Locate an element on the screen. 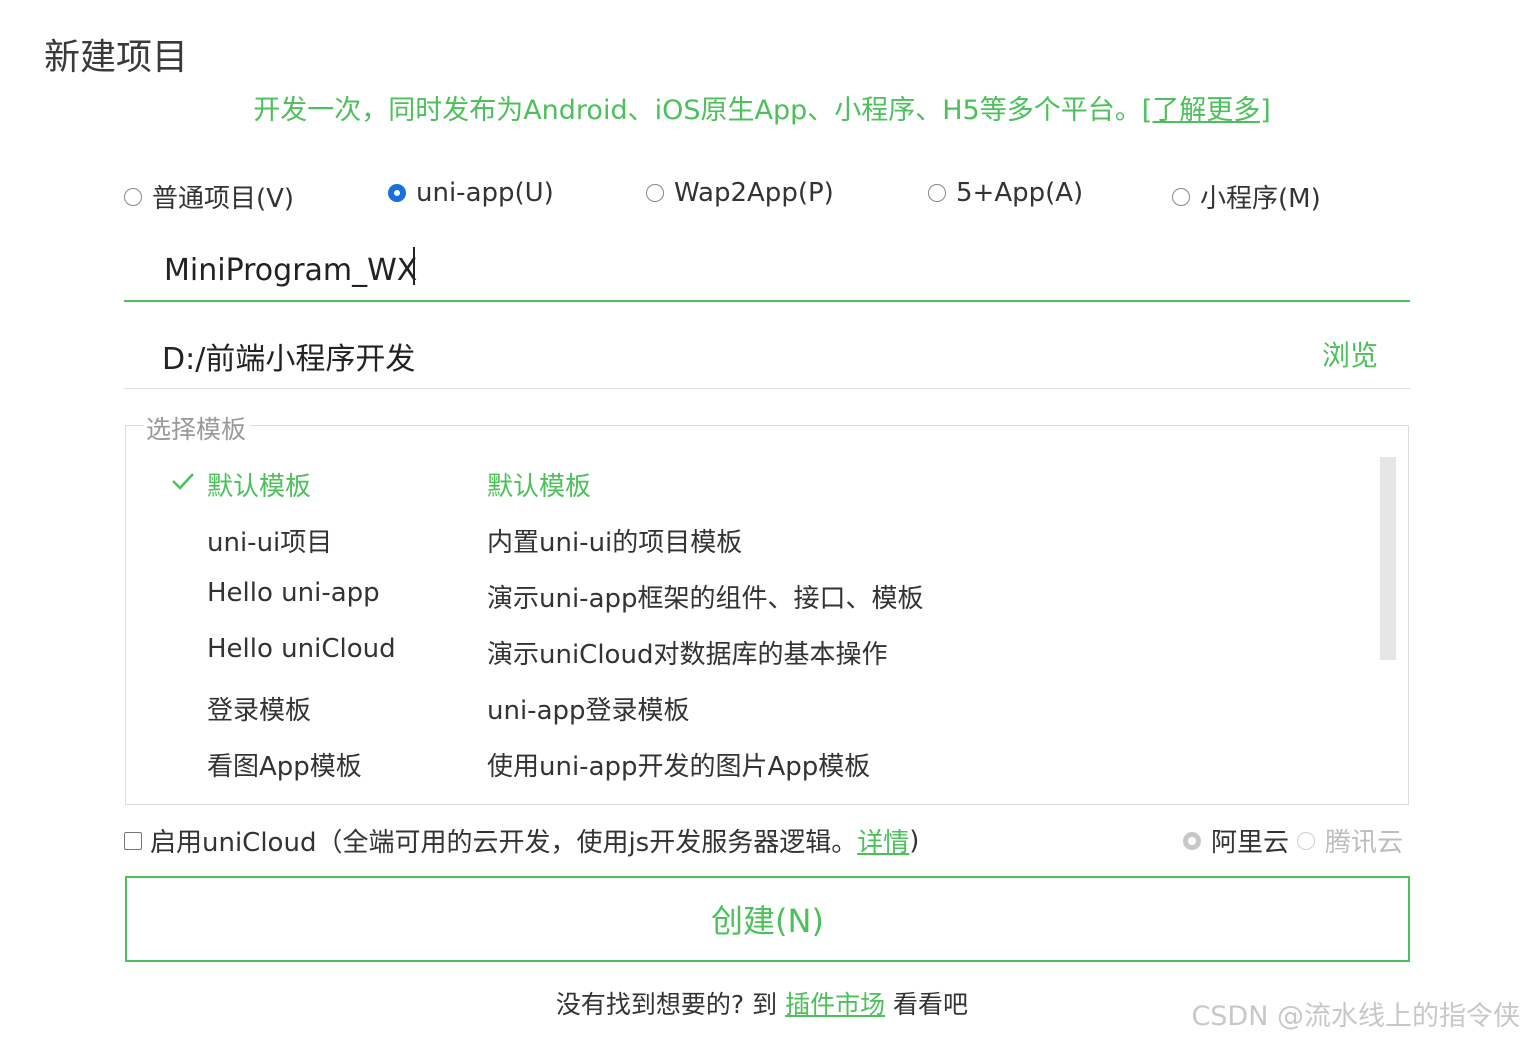 The height and width of the screenshot is (1038, 1524). project-type-wap2app: Wap2App(P) is located at coordinates (740, 193).